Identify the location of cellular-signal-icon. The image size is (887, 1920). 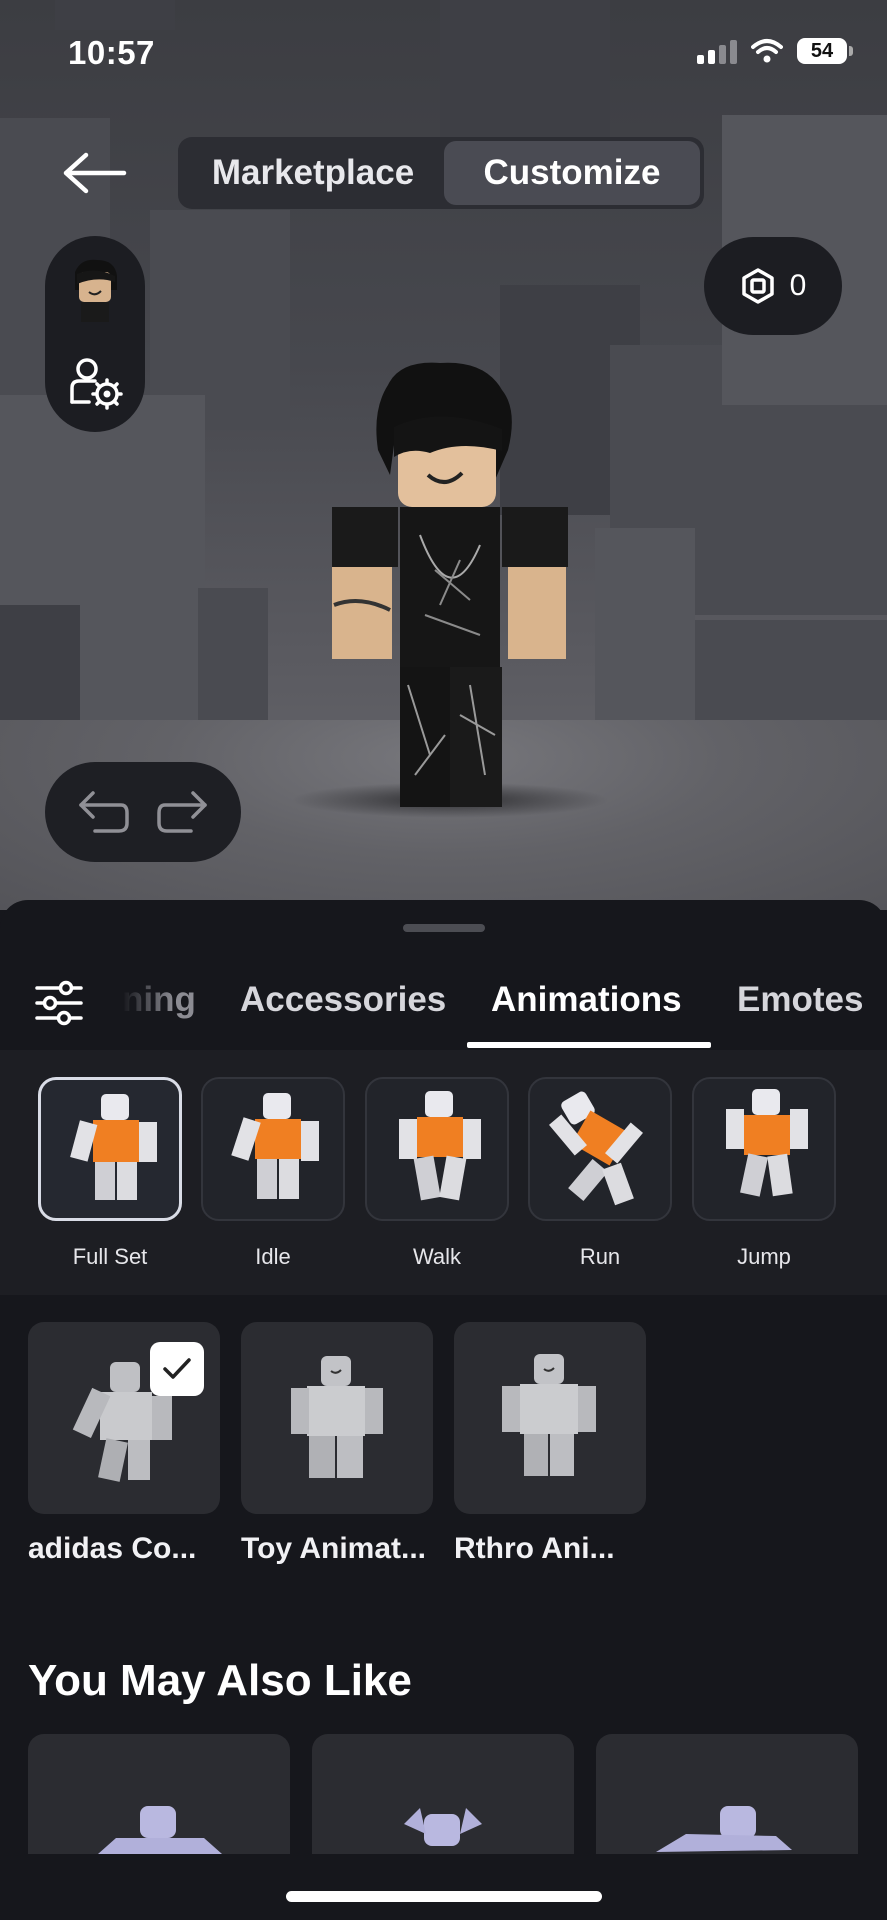
(717, 51).